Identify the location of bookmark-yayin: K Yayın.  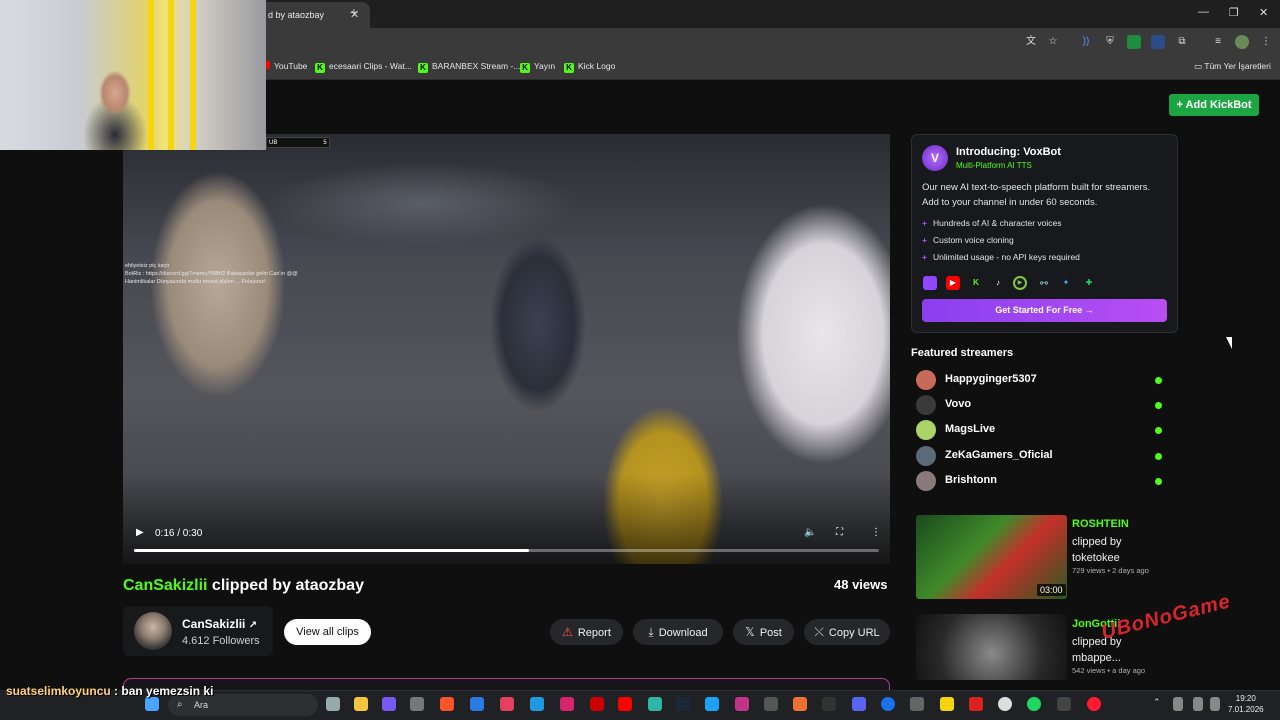
(537, 67).